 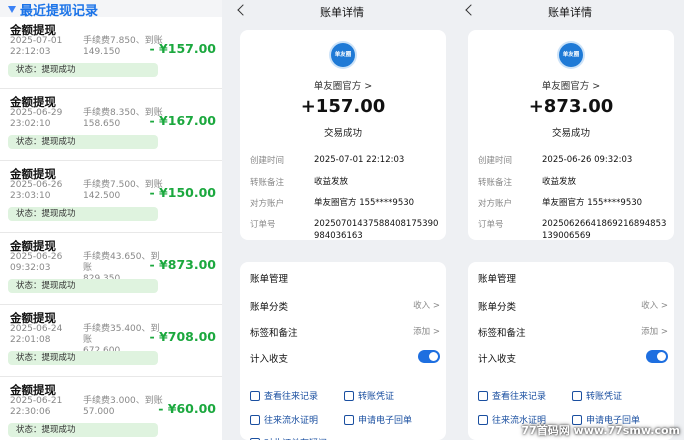 I want to click on field-value: 20250626641869216894853139006569, so click(x=604, y=230).